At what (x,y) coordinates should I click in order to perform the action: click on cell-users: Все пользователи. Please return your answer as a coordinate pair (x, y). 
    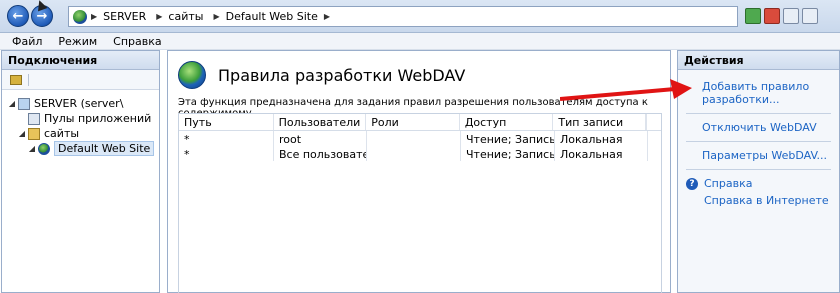
    Looking at the image, I should click on (320, 153).